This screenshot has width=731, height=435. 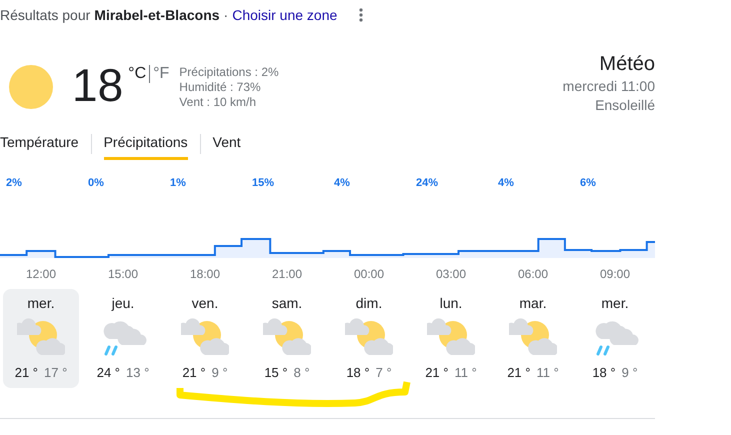 What do you see at coordinates (533, 303) in the screenshot?
I see `day-name: mar.` at bounding box center [533, 303].